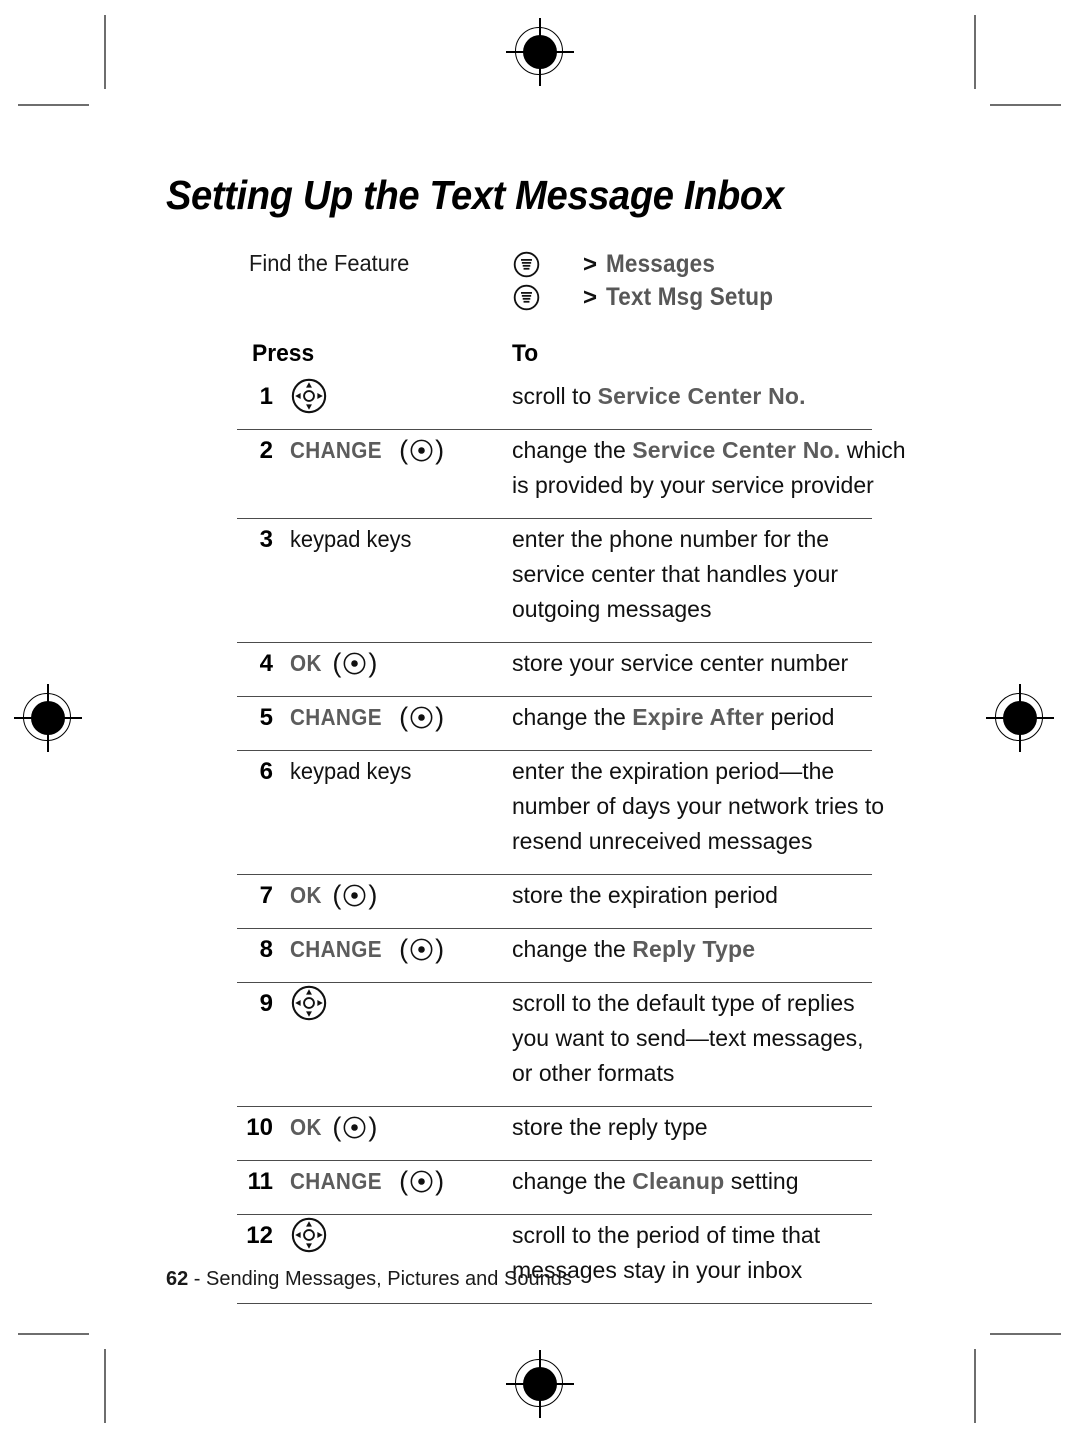 This screenshot has height=1438, width=1080. What do you see at coordinates (612, 609) in the screenshot?
I see `description-text: outgoing messages` at bounding box center [612, 609].